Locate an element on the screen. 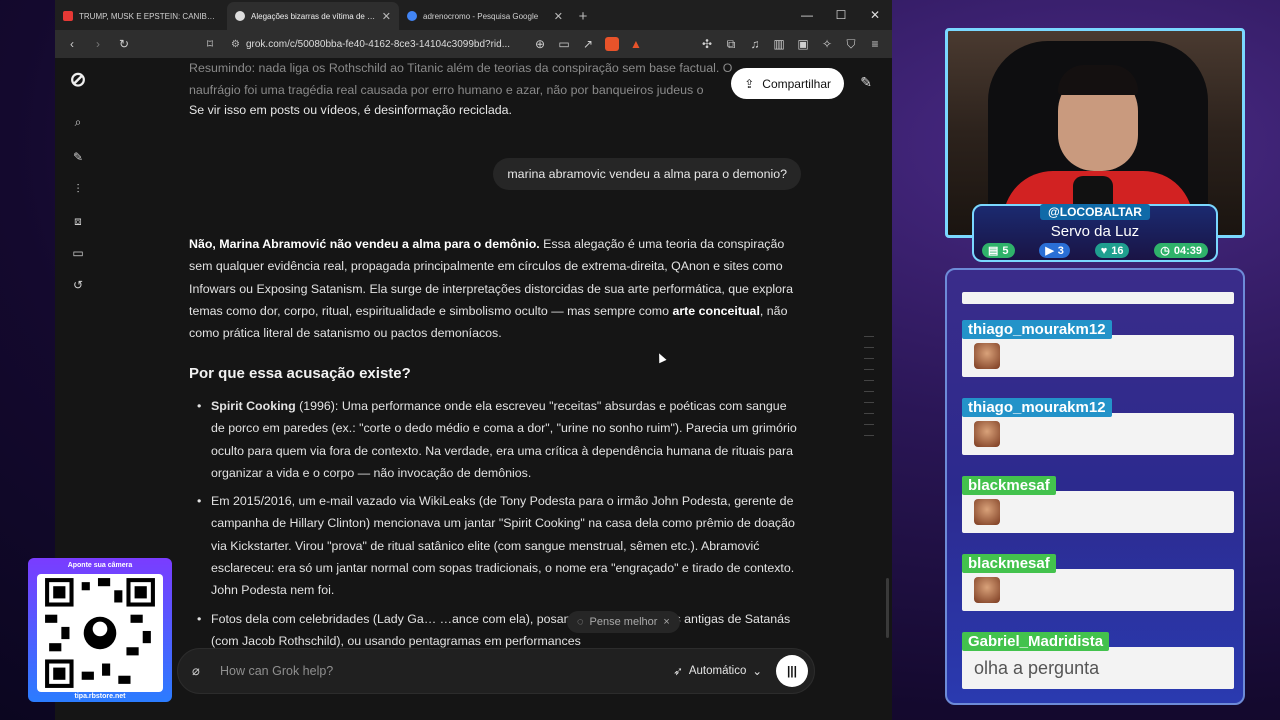  timer-badge: ◷ 04:39 is located at coordinates (1181, 250).